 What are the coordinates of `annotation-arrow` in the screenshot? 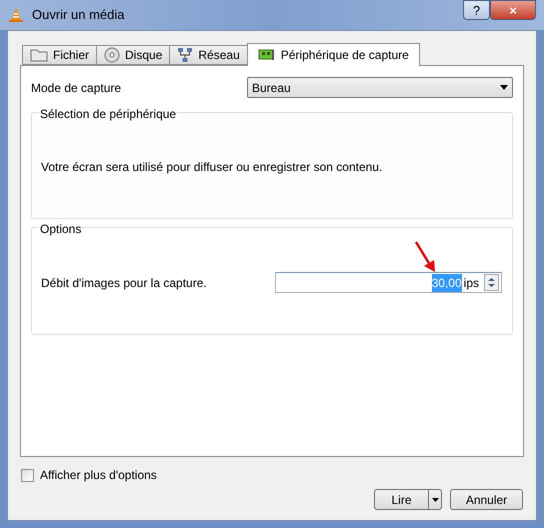 It's located at (426, 257).